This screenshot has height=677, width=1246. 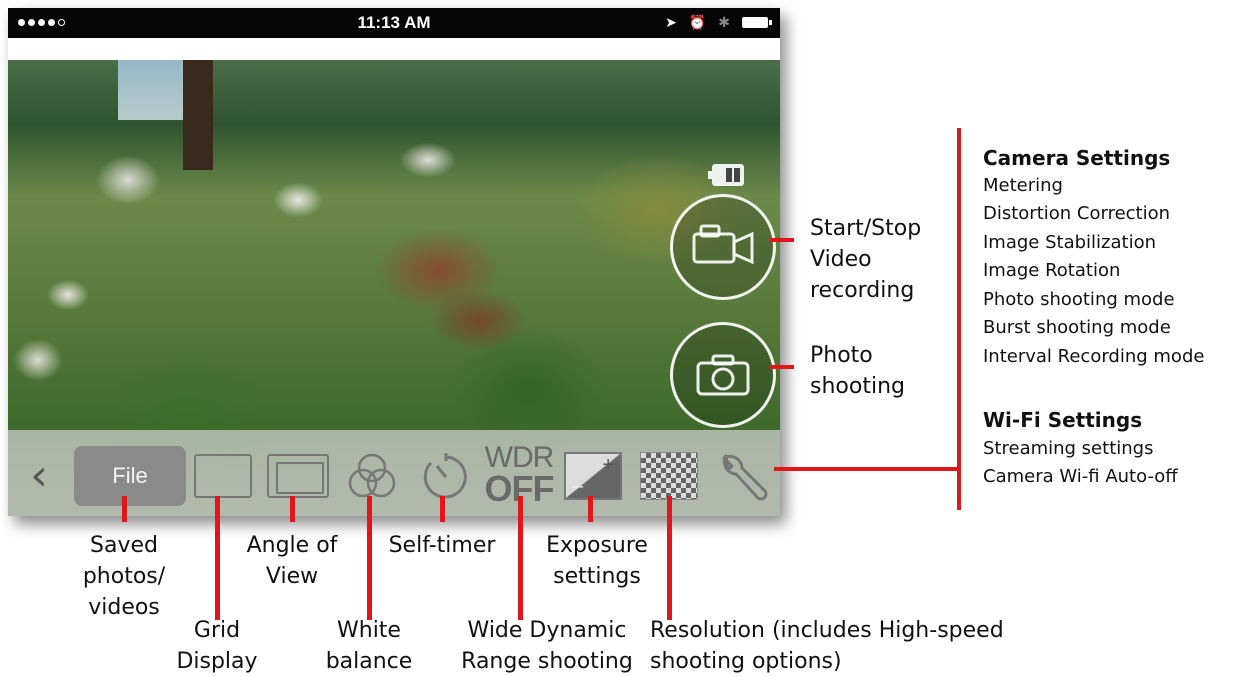 I want to click on video-record-button, so click(x=723, y=247).